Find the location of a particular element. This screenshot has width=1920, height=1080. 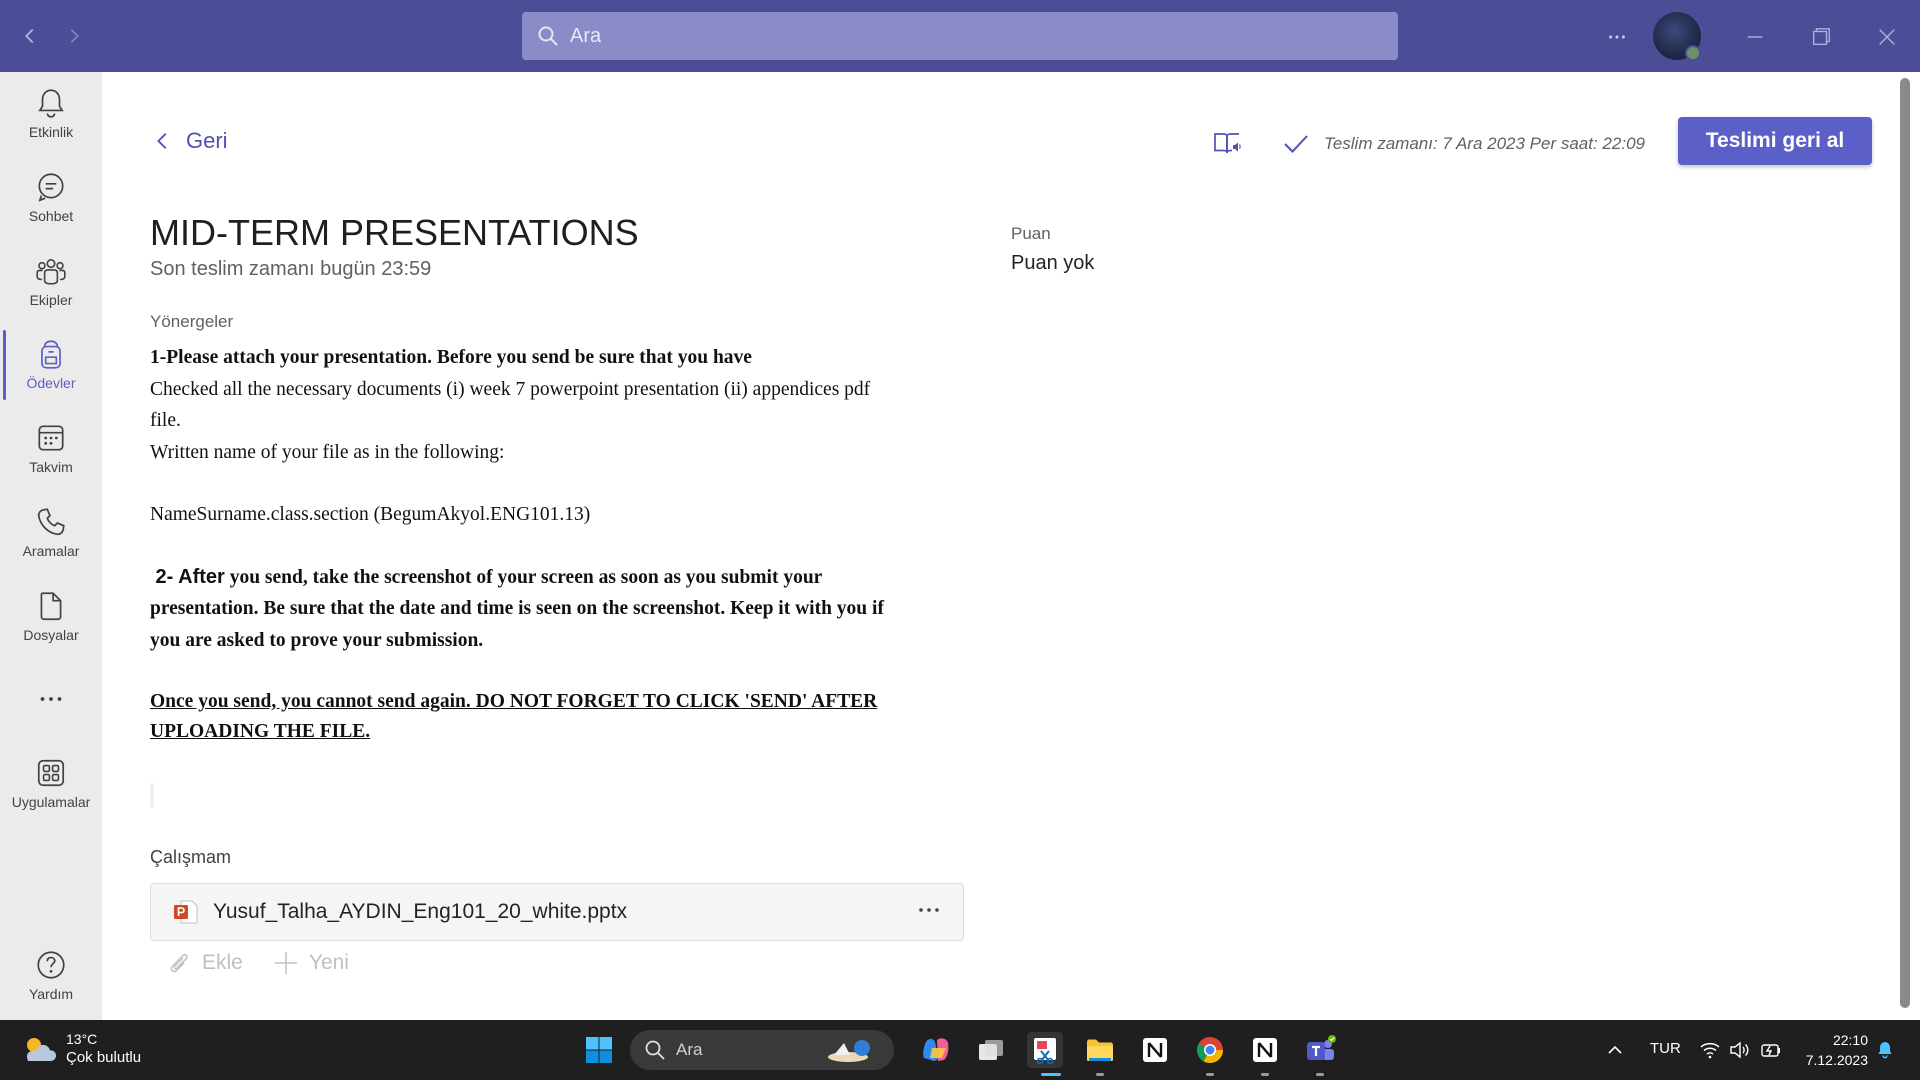

task-view-icon is located at coordinates (991, 1050).